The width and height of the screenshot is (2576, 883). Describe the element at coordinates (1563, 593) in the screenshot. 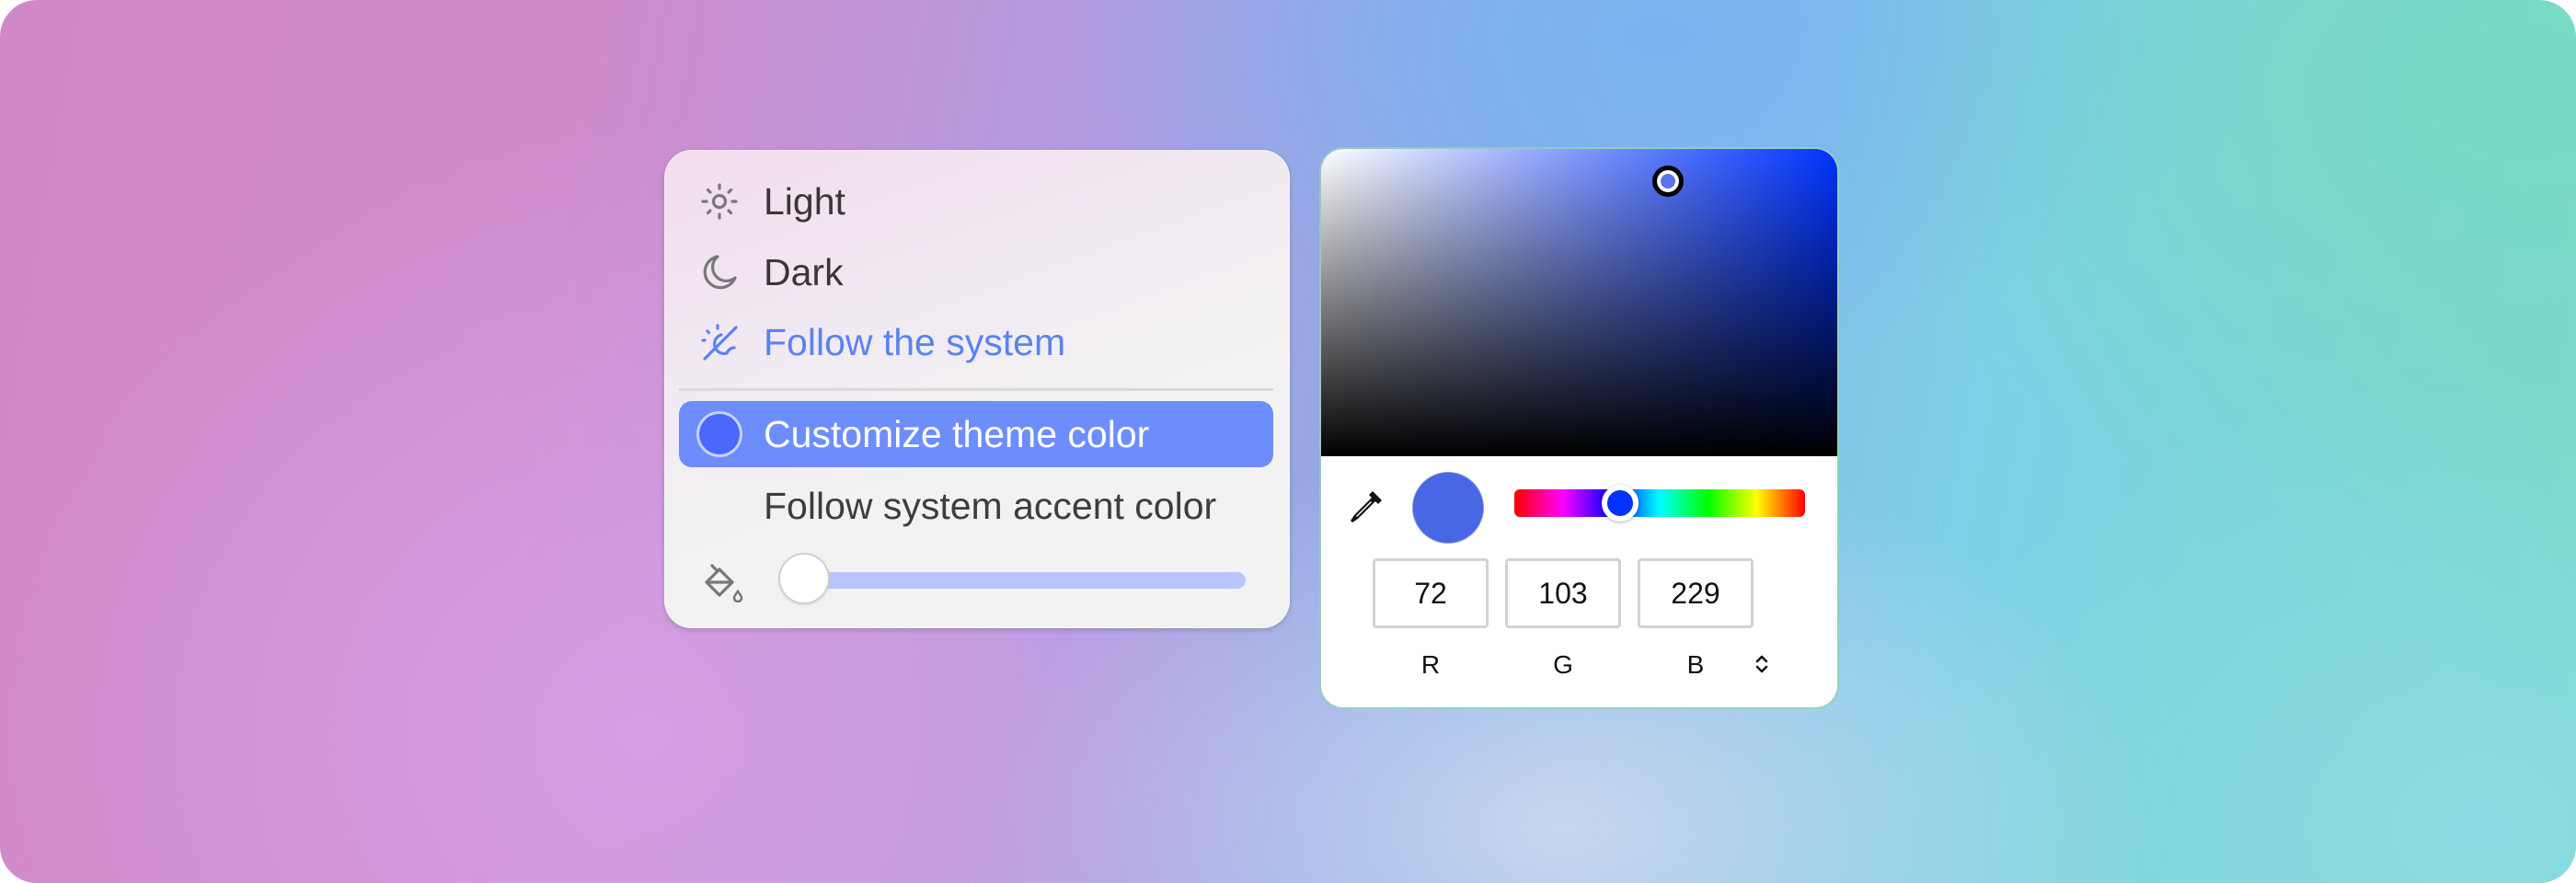

I see `green-input` at that location.